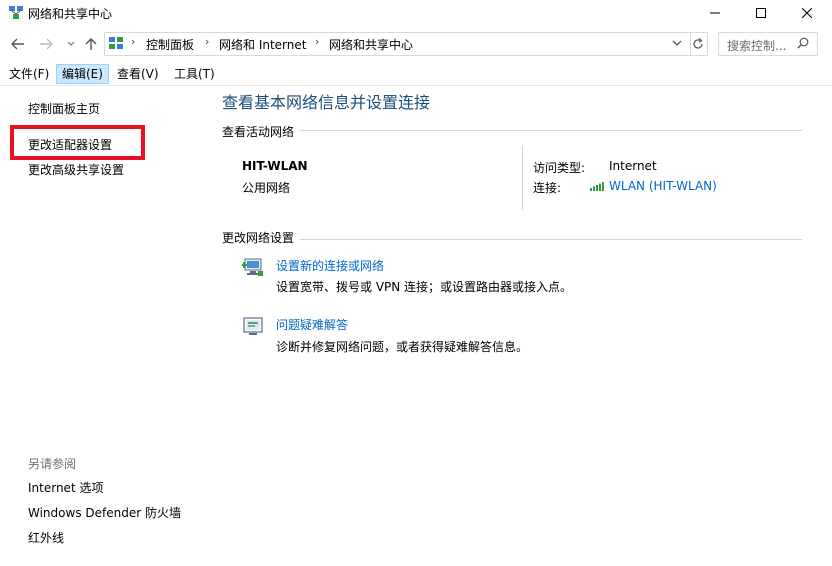 Image resolution: width=832 pixels, height=566 pixels. I want to click on page-title: 查看基本网络信息并设置连接, so click(326, 102).